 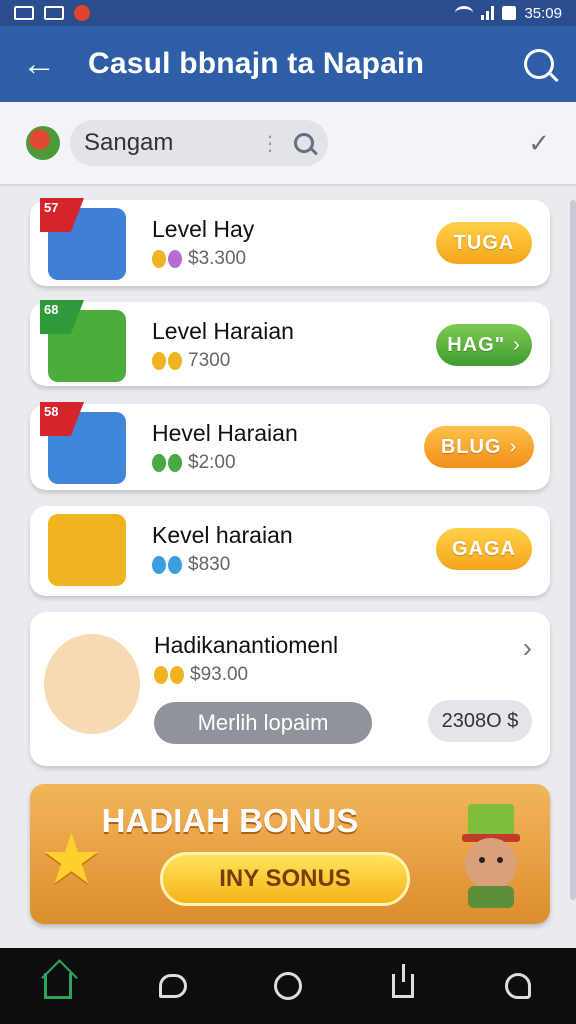 What do you see at coordinates (543, 13) in the screenshot?
I see `status-time: 35:09` at bounding box center [543, 13].